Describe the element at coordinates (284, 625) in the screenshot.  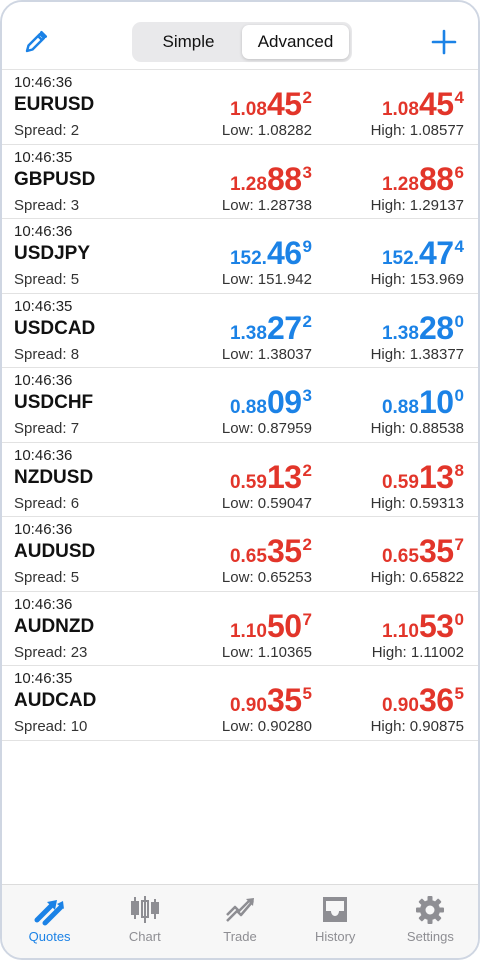
I see `bid-price-pips: 50` at that location.